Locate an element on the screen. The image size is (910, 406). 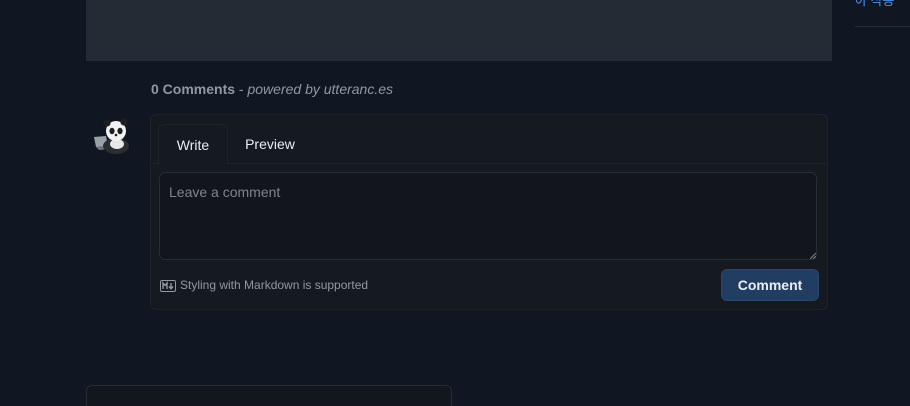
tab-write: Write is located at coordinates (193, 144).